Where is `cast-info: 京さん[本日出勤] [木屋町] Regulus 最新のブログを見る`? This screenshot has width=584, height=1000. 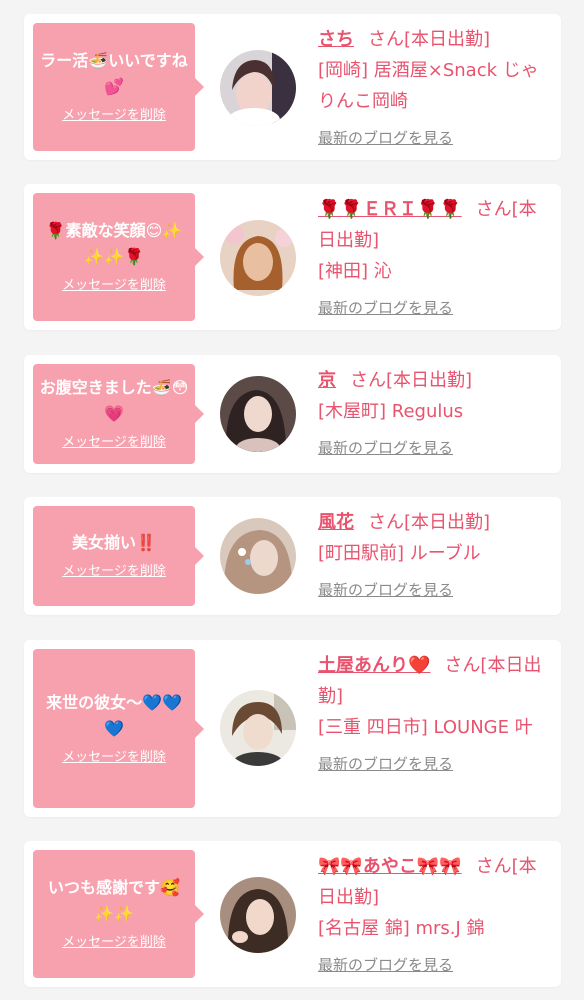
cast-info: 京さん[本日出勤] [木屋町] Regulus 最新のブログを見る is located at coordinates (436, 414).